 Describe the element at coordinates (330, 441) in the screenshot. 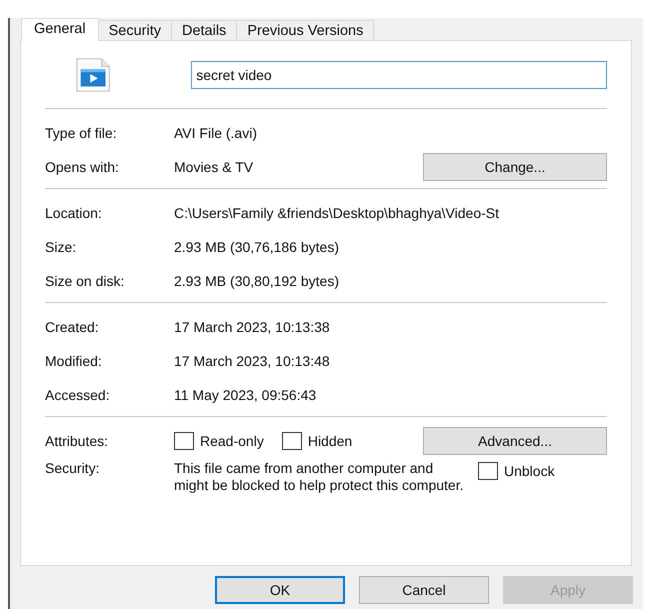

I see `checkbox-label: Hidden` at that location.